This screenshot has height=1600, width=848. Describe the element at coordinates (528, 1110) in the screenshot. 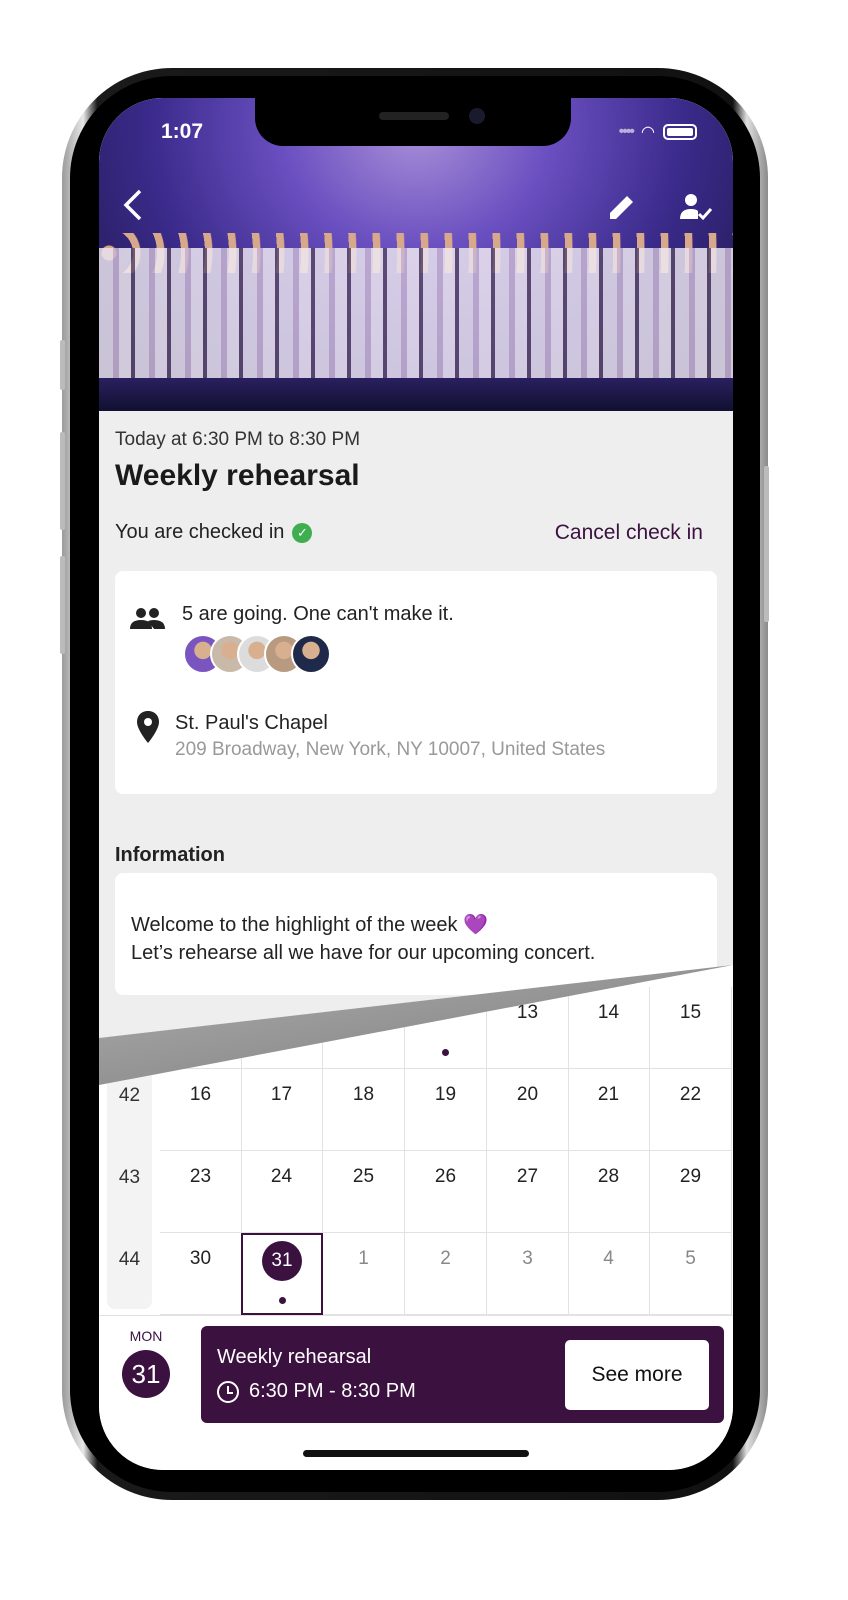

I see `calendar-day: 20` at that location.